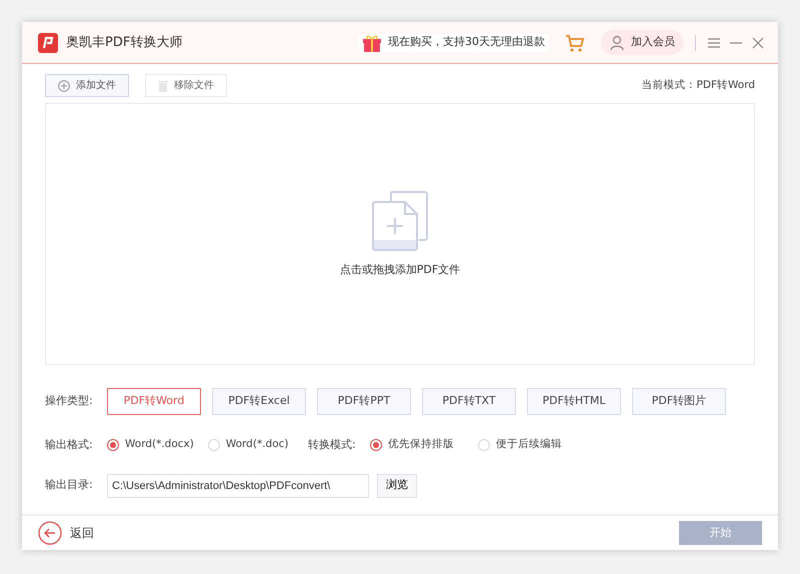  What do you see at coordinates (154, 401) in the screenshot?
I see `conversion-type-option: PDF转Word` at bounding box center [154, 401].